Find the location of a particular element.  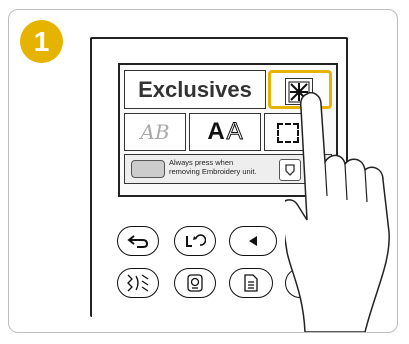

exclusives-button: Exclusives is located at coordinates (195, 89).